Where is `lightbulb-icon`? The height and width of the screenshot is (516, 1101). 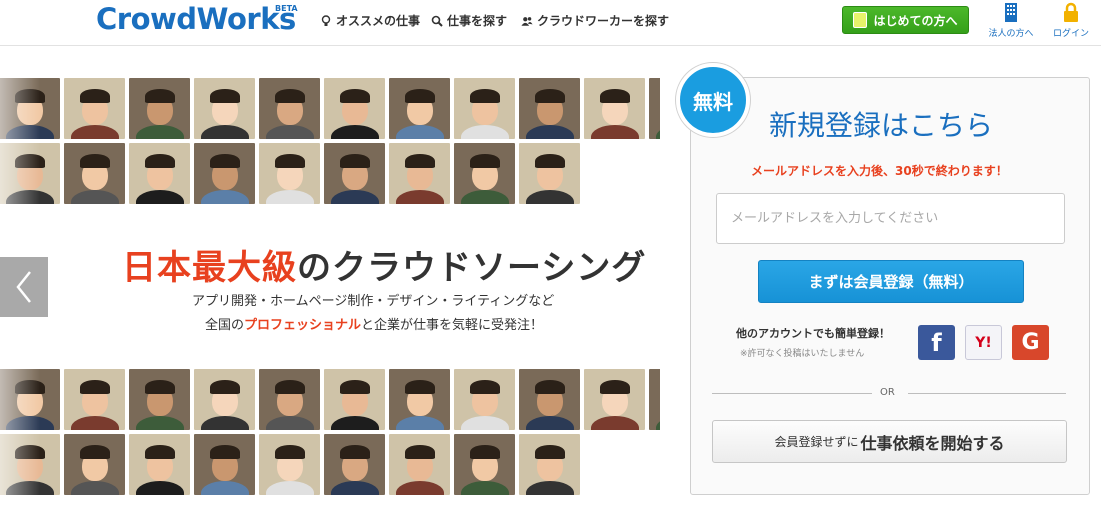 lightbulb-icon is located at coordinates (326, 20).